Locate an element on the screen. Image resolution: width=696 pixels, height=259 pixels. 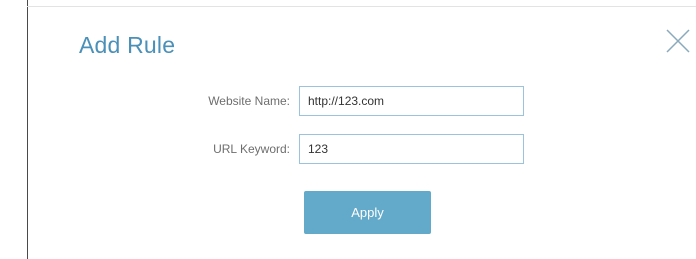
dialog-top-divider is located at coordinates (361, 6).